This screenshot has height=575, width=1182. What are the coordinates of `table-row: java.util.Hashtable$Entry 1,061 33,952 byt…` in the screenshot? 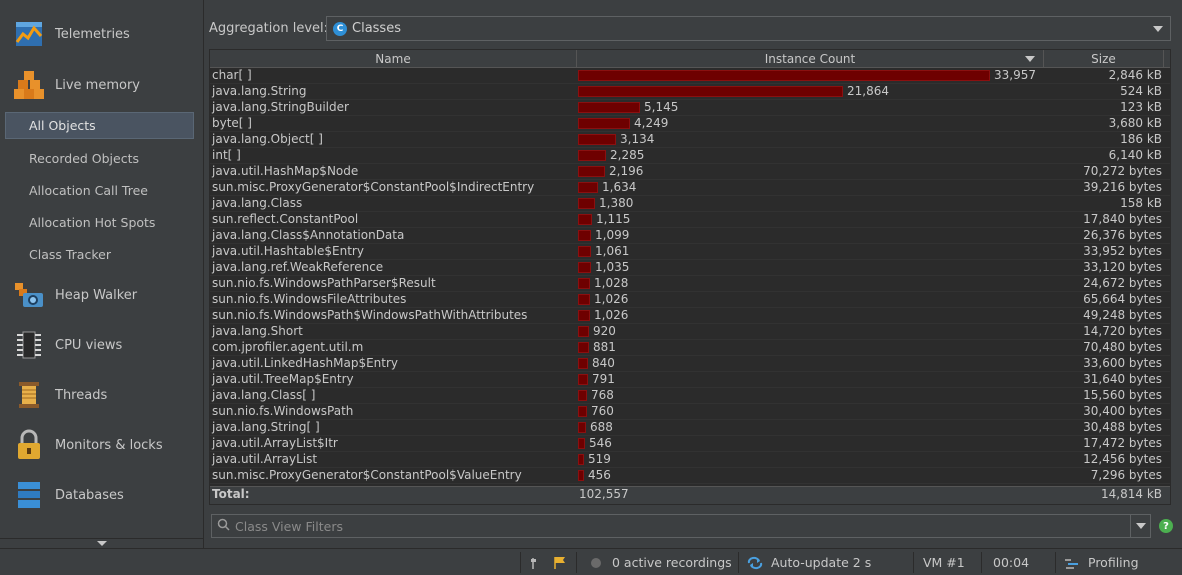 It's located at (690, 252).